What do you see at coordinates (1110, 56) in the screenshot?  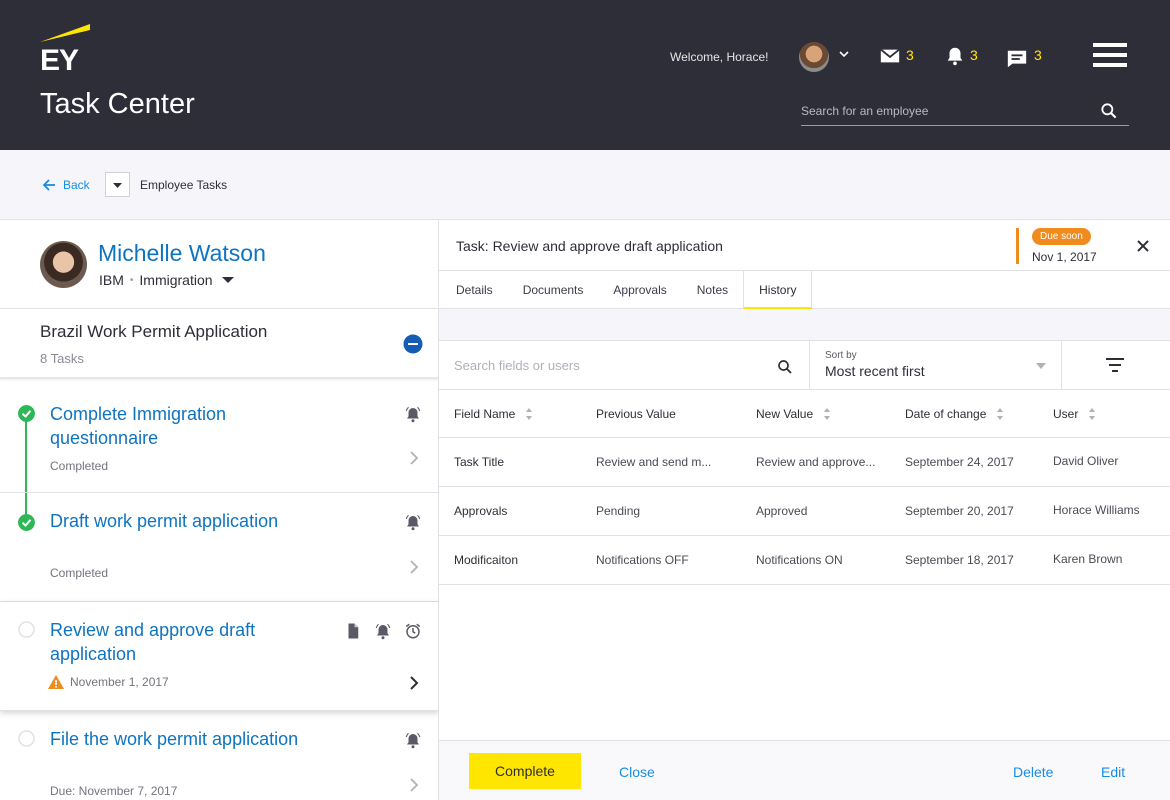 I see `hamburger-menu-icon` at bounding box center [1110, 56].